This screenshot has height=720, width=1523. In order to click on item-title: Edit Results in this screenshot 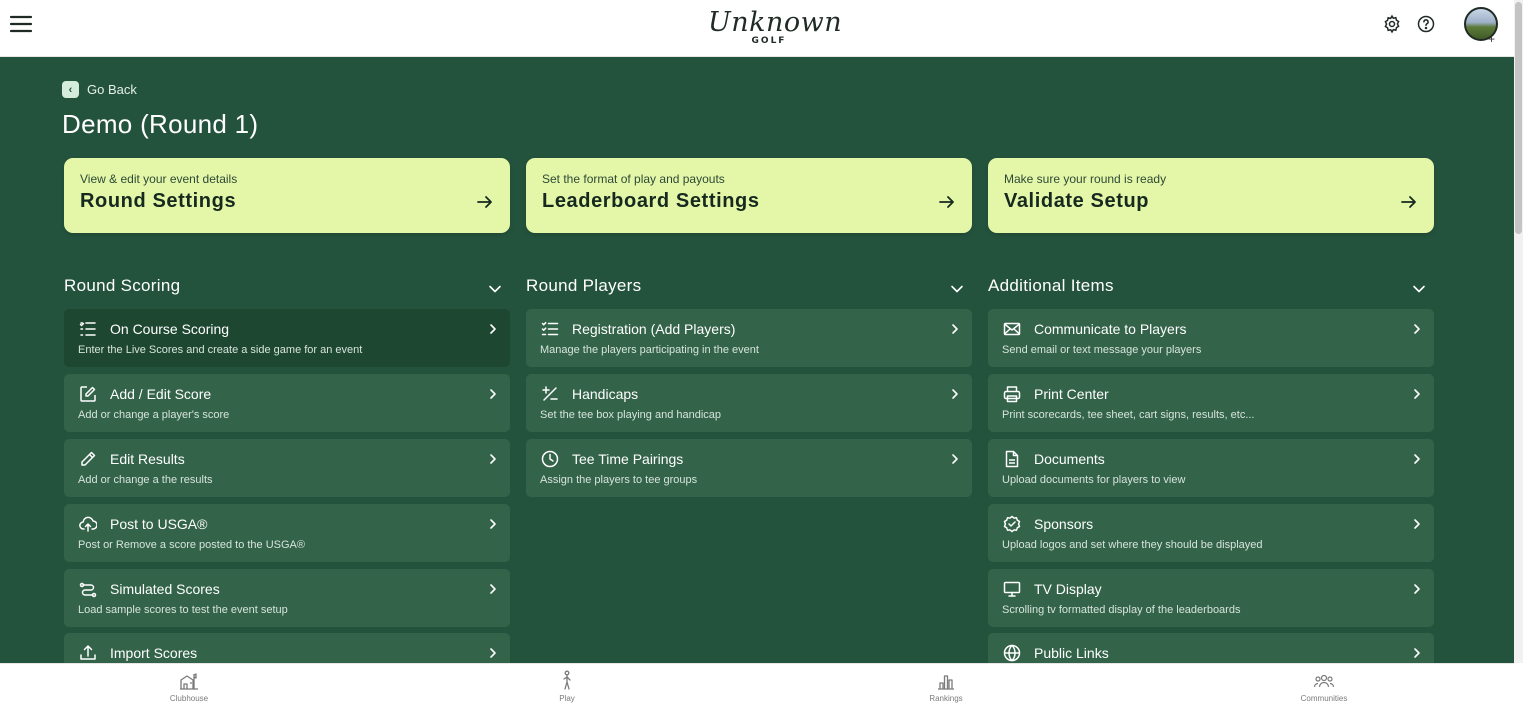, I will do `click(147, 459)`.